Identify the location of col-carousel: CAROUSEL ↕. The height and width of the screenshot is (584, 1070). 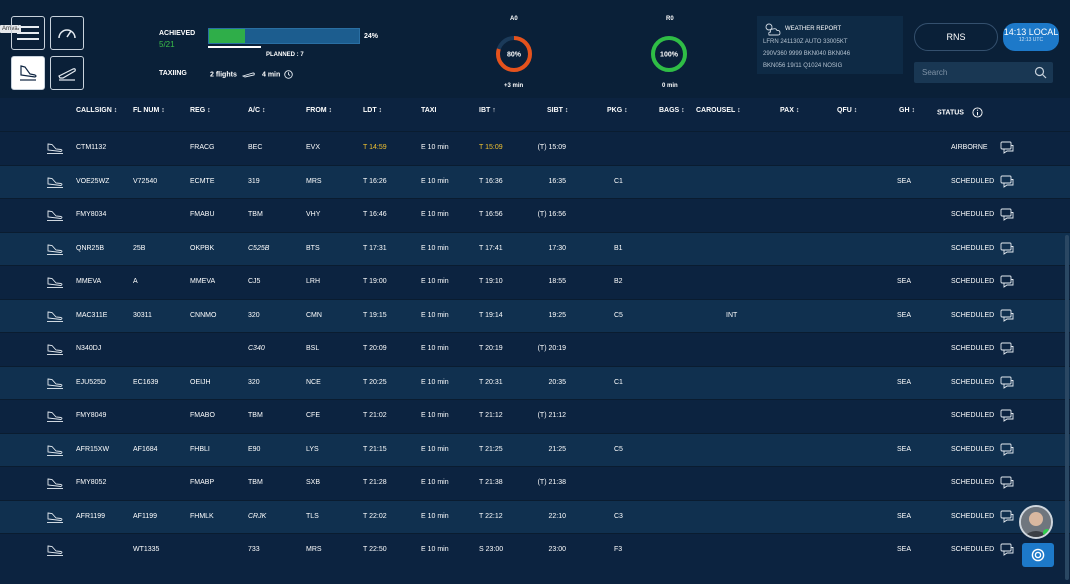
(718, 110).